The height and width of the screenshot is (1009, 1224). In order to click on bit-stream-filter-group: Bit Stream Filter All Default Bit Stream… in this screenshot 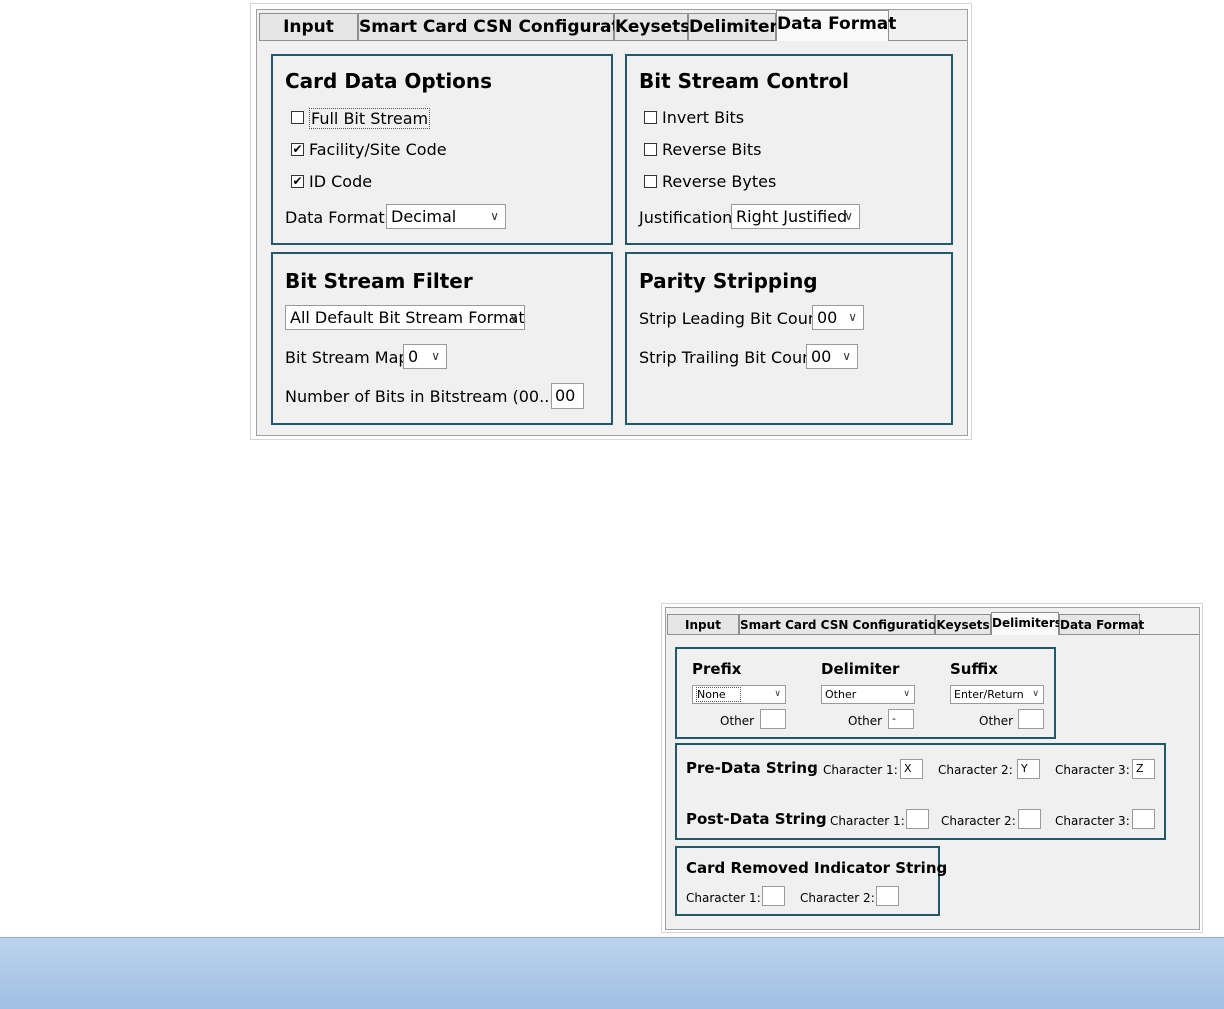, I will do `click(442, 338)`.